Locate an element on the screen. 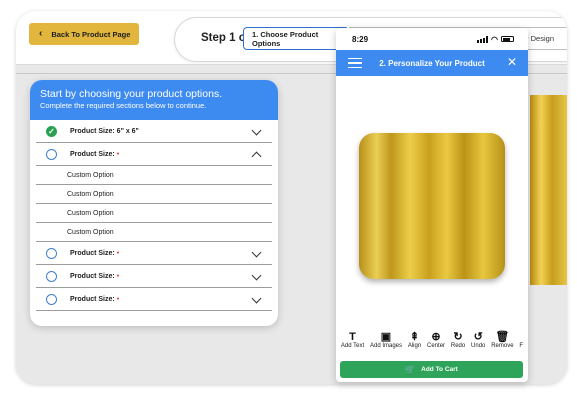 The height and width of the screenshot is (399, 577). tool-label: F is located at coordinates (521, 346).